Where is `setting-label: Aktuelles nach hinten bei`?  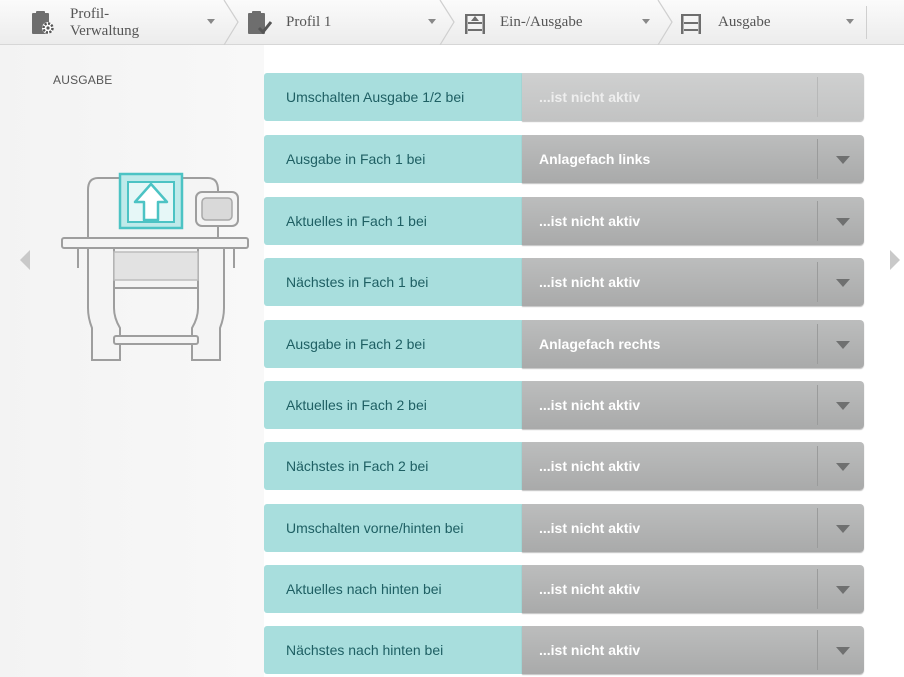
setting-label: Aktuelles nach hinten bei is located at coordinates (393, 589).